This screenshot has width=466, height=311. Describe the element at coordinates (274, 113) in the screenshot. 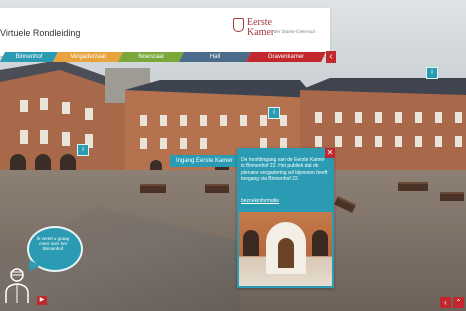

I see `info-hotspot-center: i` at that location.